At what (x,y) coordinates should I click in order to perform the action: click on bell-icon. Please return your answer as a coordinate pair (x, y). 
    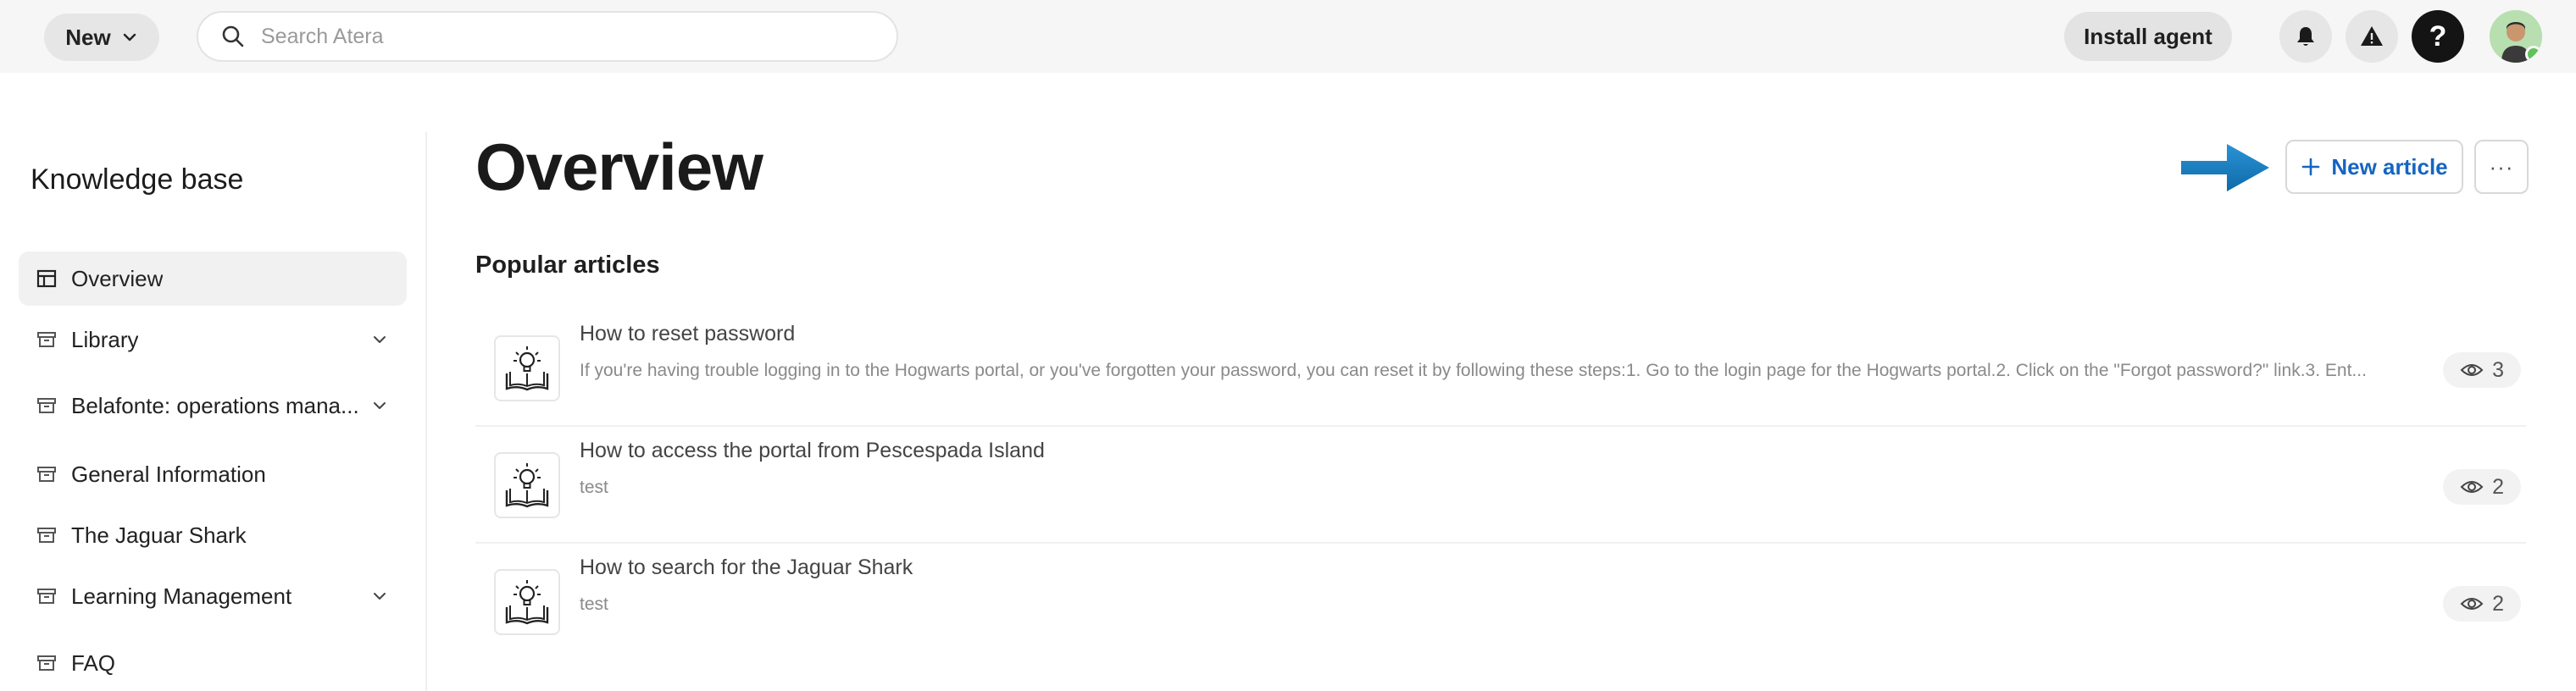
    Looking at the image, I should click on (2305, 36).